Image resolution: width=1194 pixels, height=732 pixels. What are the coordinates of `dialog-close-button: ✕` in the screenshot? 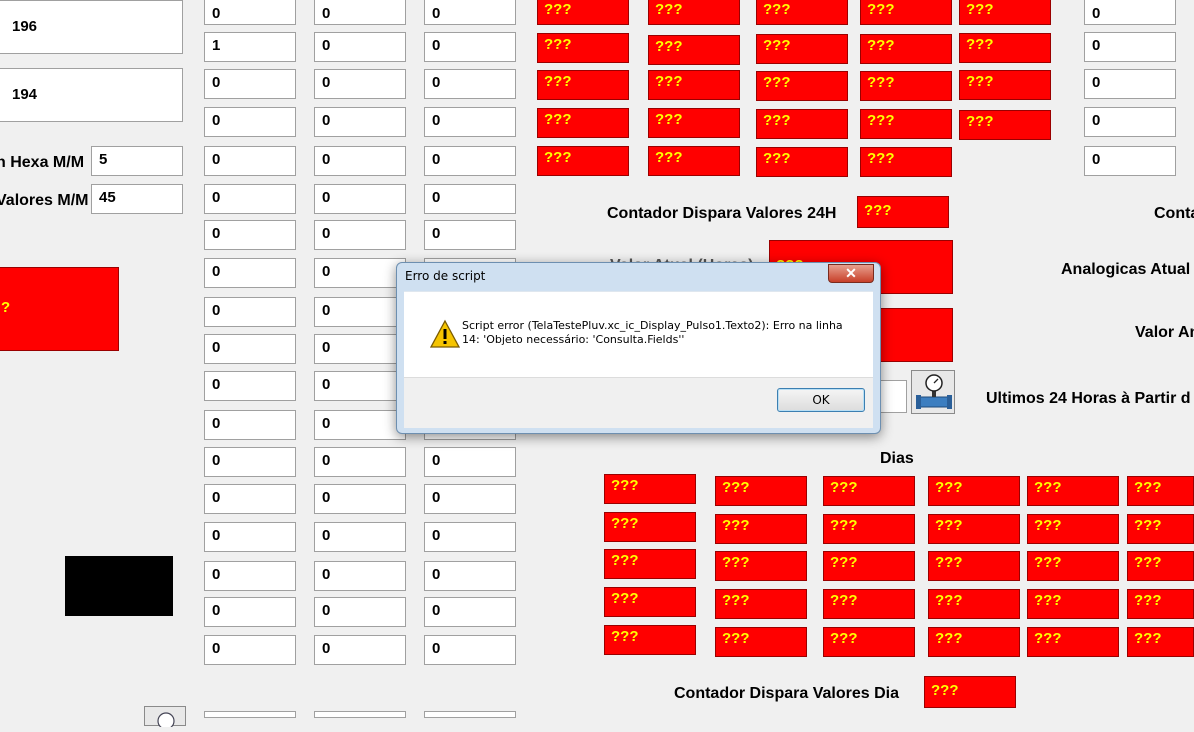 It's located at (851, 273).